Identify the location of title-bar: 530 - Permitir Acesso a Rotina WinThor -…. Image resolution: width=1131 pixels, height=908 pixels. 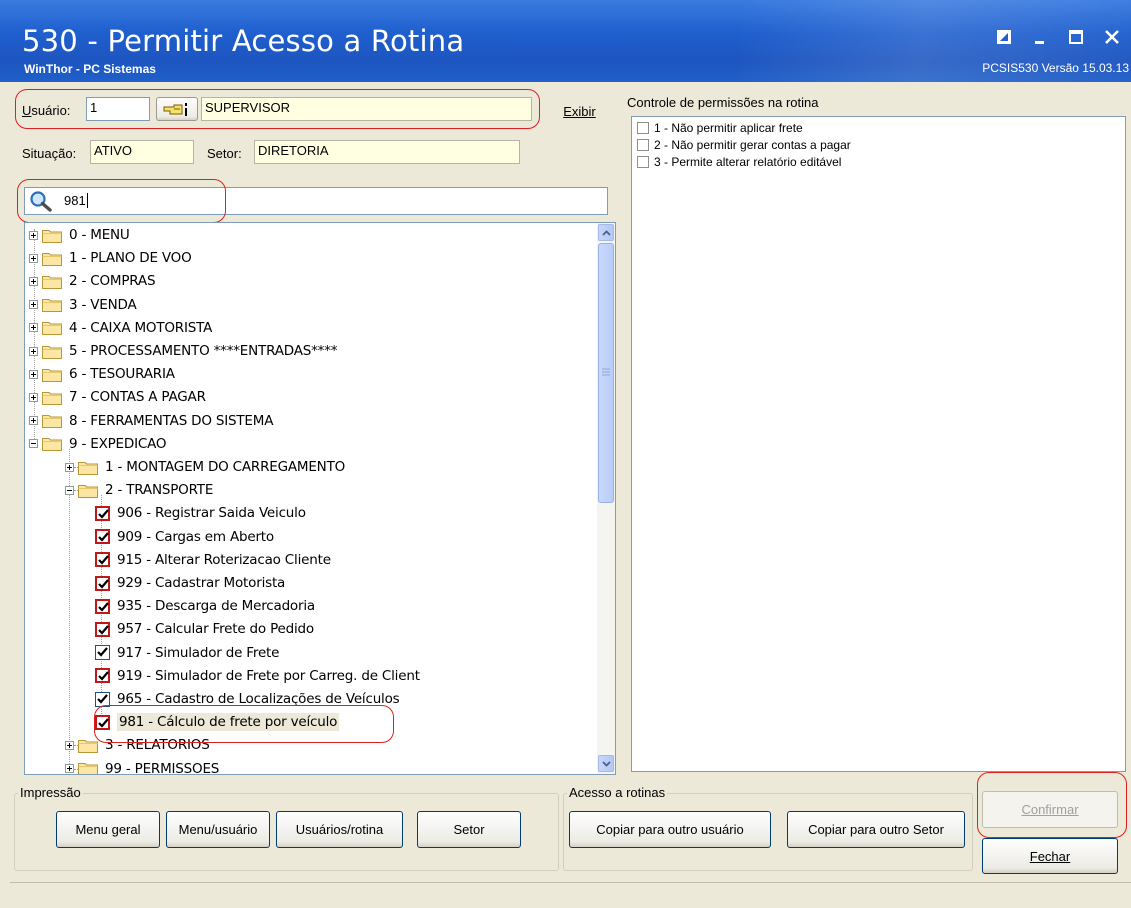
(565, 41).